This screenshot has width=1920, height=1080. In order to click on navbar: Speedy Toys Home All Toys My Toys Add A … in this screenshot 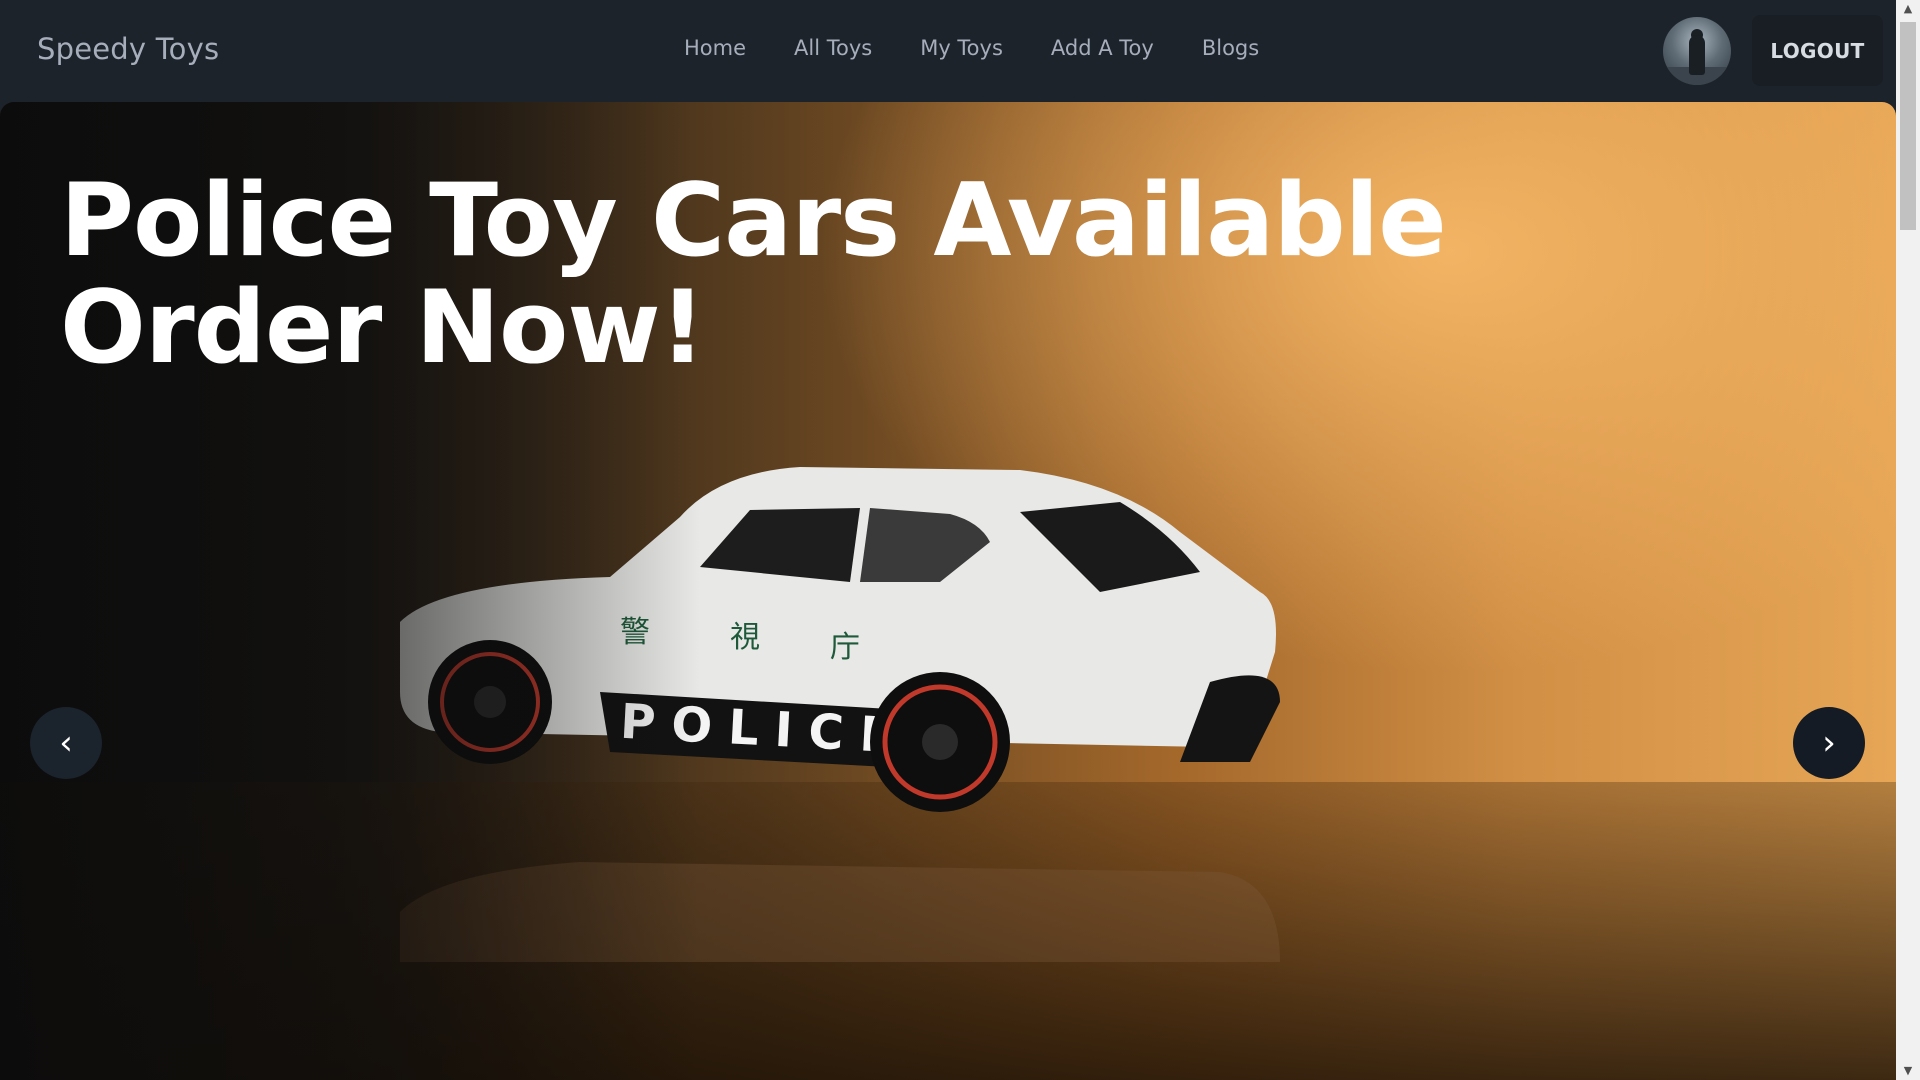, I will do `click(948, 51)`.